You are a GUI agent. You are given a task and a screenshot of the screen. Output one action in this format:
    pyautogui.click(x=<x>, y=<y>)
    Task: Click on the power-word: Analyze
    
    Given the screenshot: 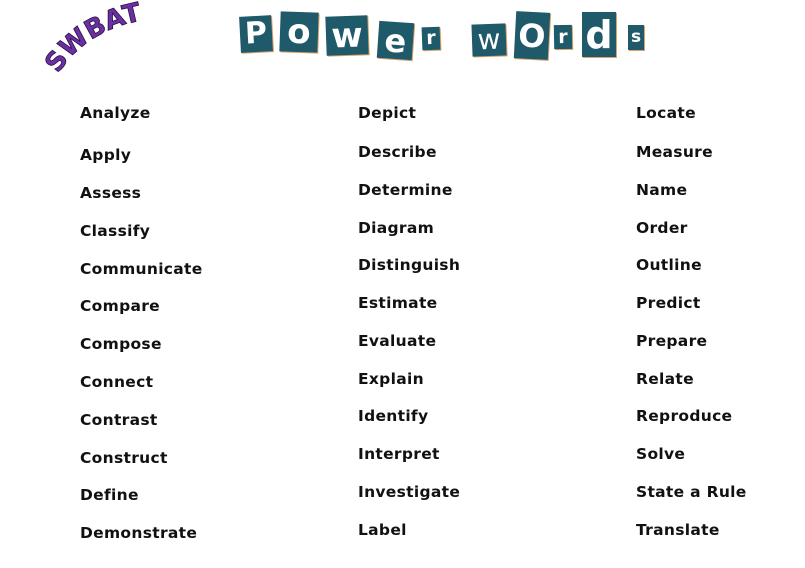 What is the action you would take?
    pyautogui.click(x=115, y=113)
    